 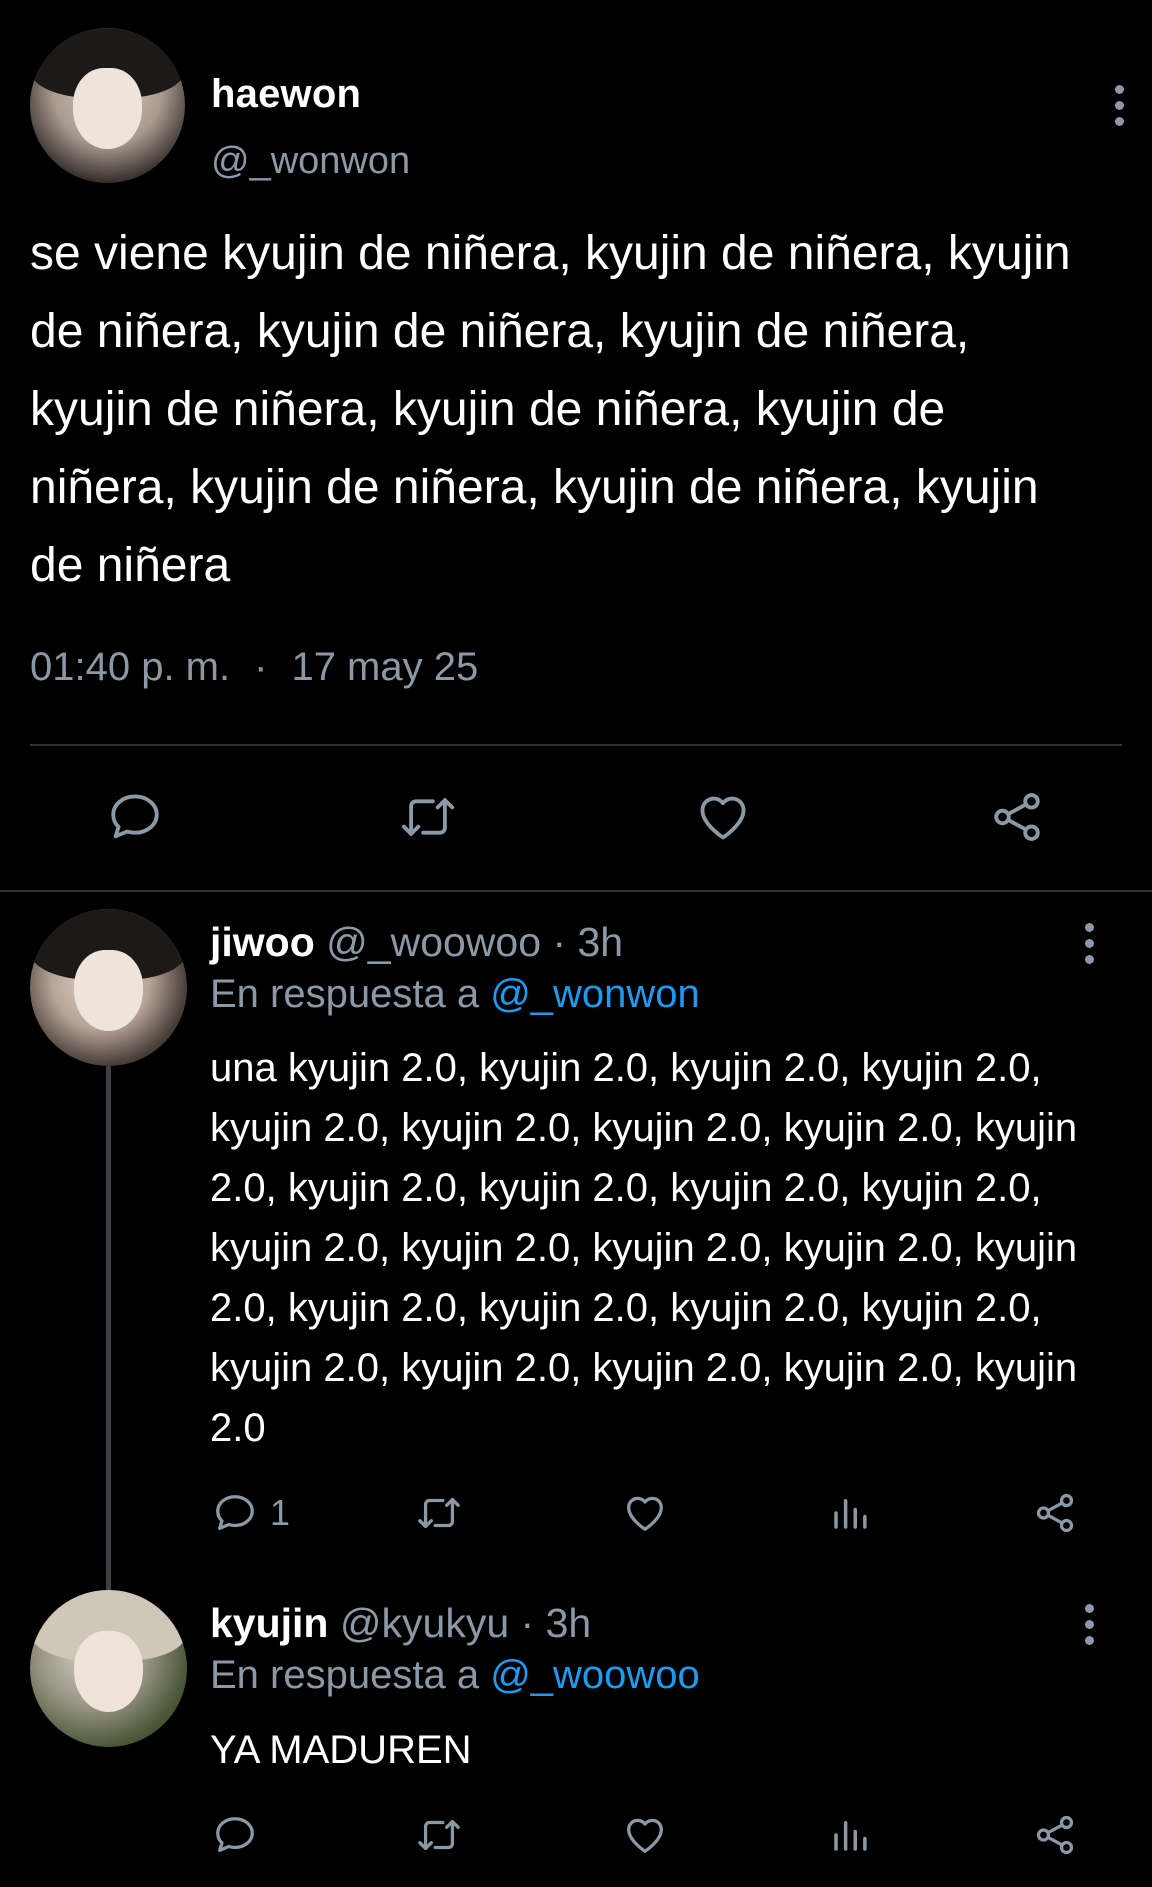 I want to click on mention-link: @_wonwon, so click(x=595, y=994).